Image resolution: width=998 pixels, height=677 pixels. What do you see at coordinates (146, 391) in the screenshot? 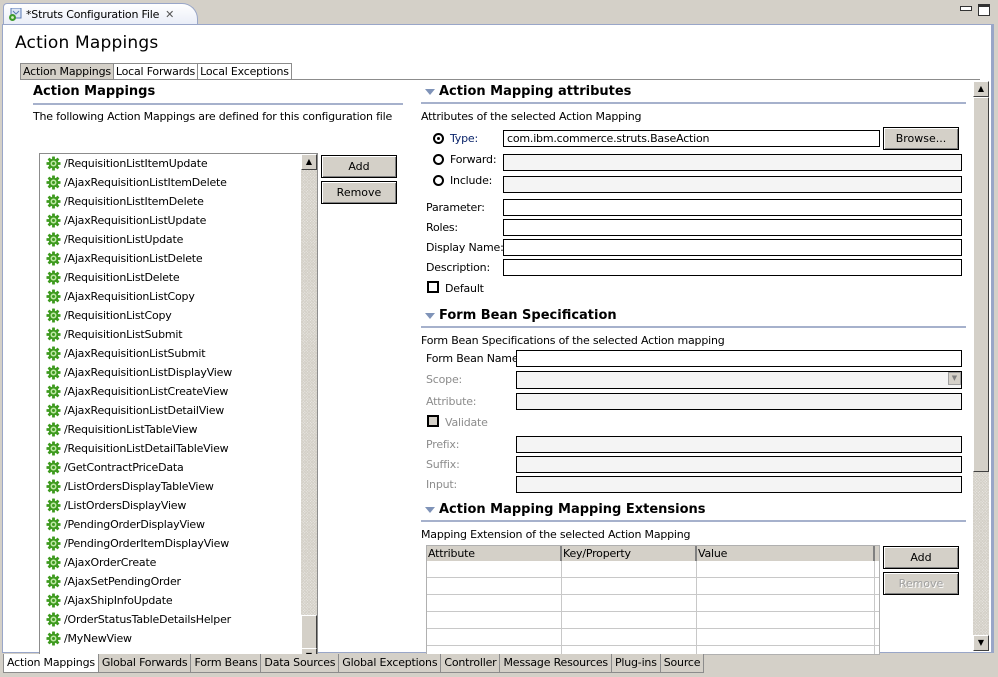
I see `list-item-label: /AjaxRequisitionListCreateView` at bounding box center [146, 391].